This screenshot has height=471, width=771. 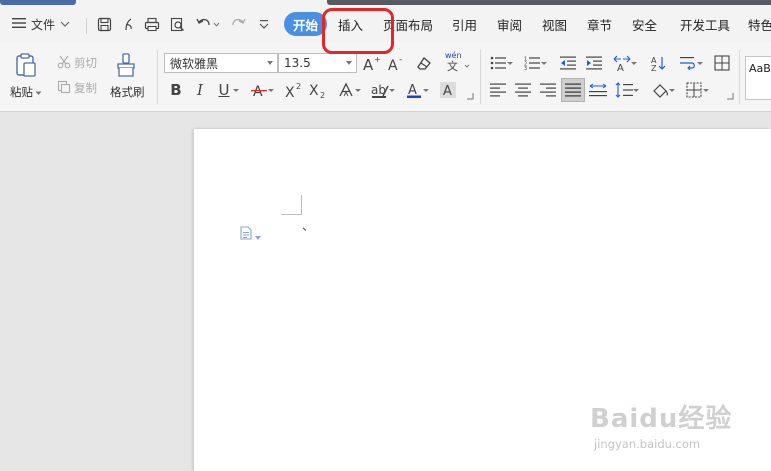 I want to click on copy-icon, so click(x=64, y=88).